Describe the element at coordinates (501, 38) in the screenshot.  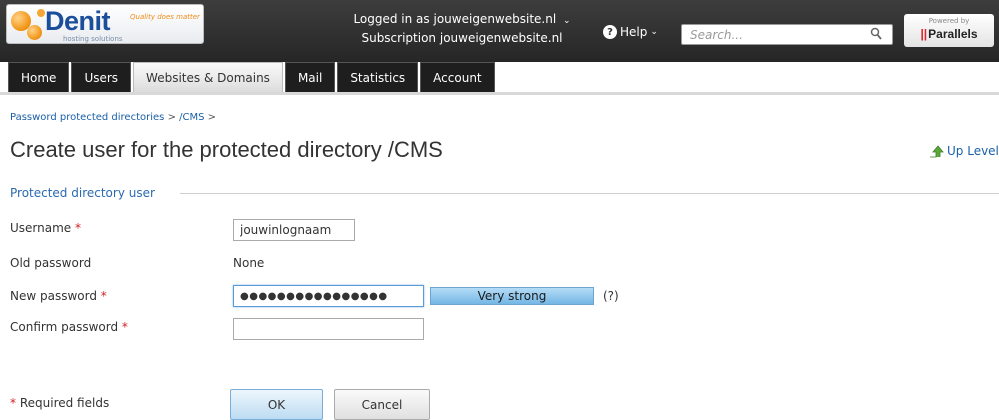
I see `subscription-value: jouweigenwebsite.nl` at that location.